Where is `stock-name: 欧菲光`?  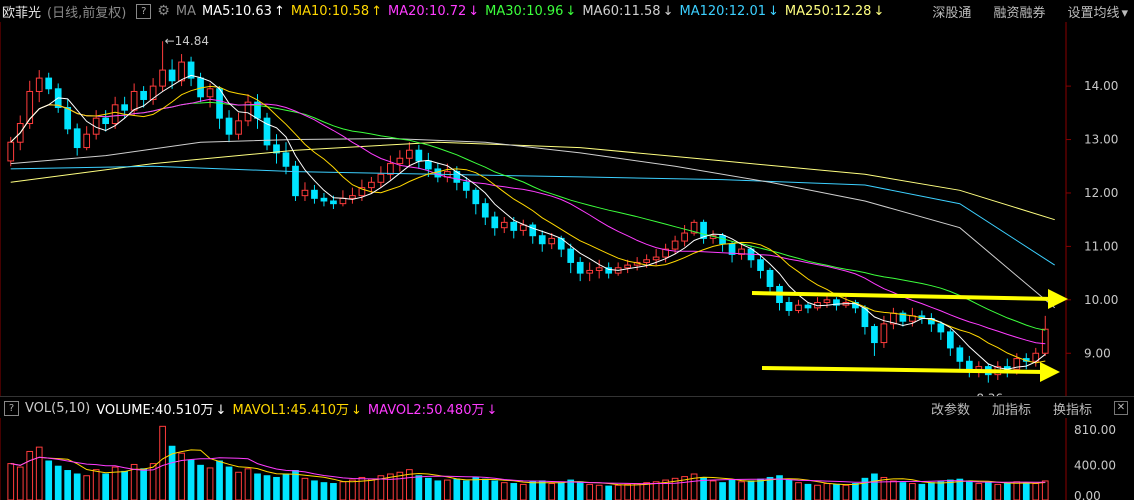 stock-name: 欧菲光 is located at coordinates (21, 11).